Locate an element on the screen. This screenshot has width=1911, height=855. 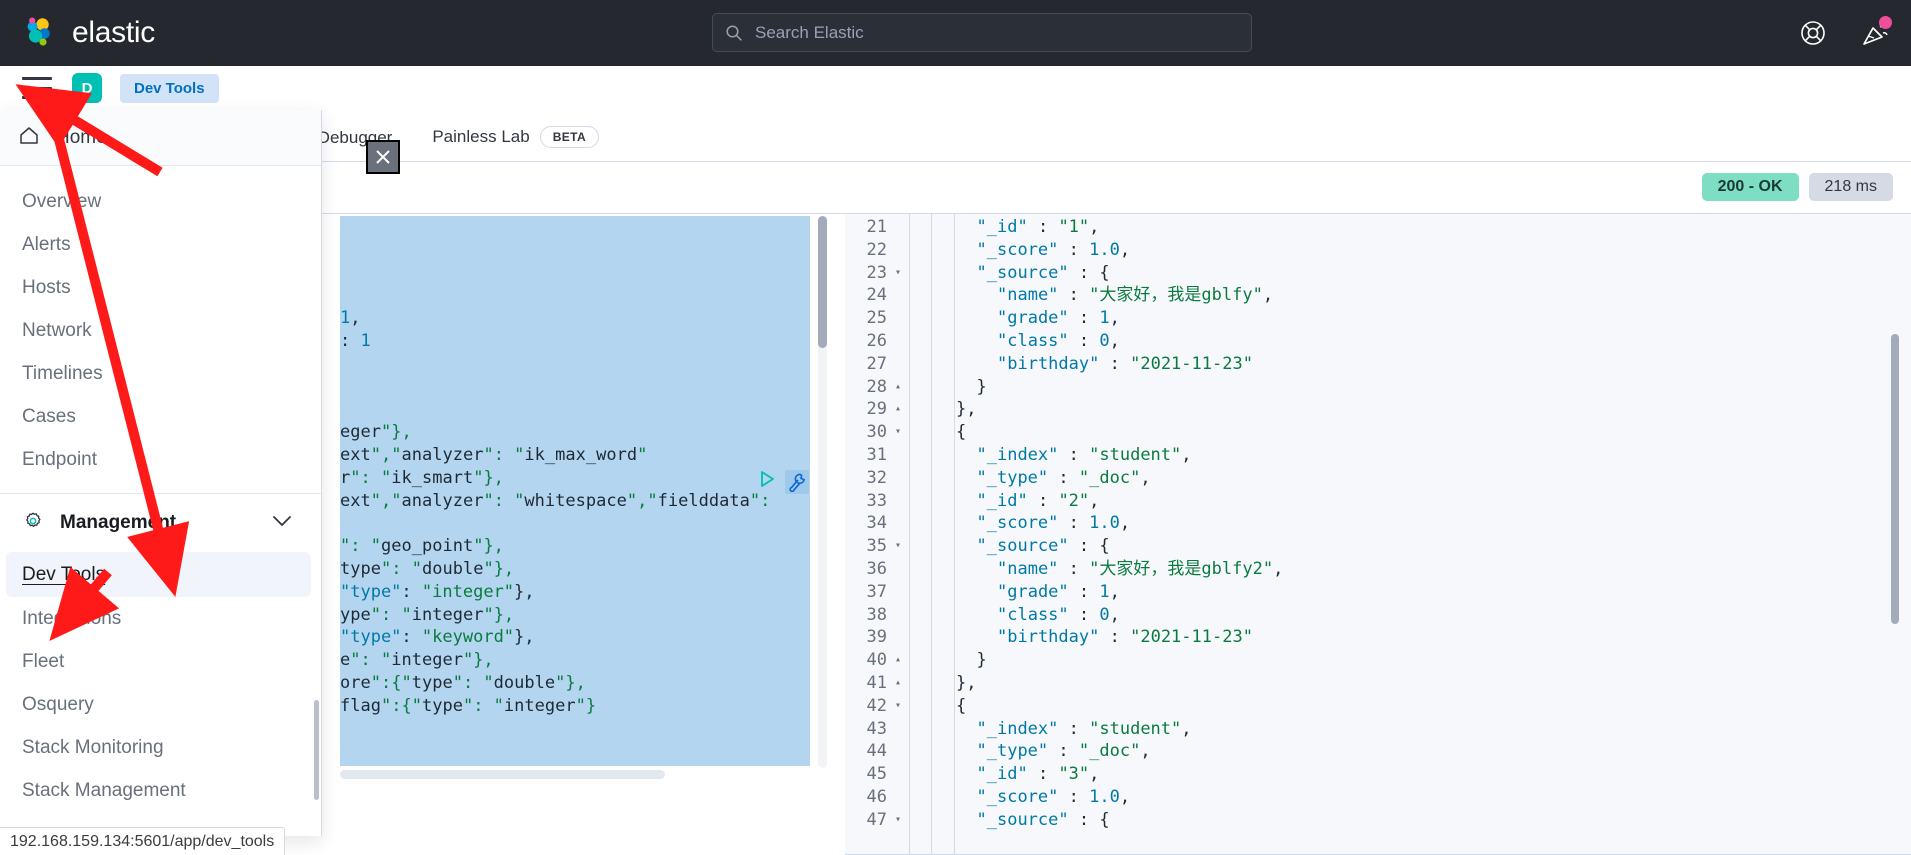
hamburger-menu-icon is located at coordinates (37, 88).